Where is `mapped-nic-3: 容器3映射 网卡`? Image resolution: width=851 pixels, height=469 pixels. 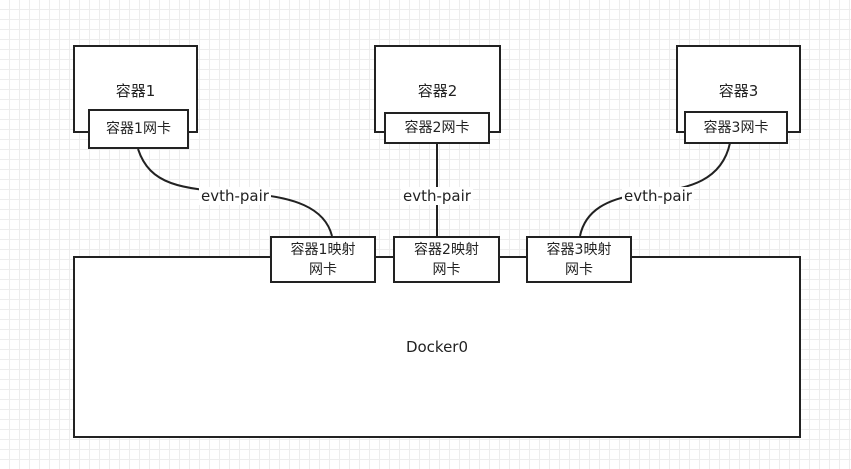 mapped-nic-3: 容器3映射 网卡 is located at coordinates (579, 259).